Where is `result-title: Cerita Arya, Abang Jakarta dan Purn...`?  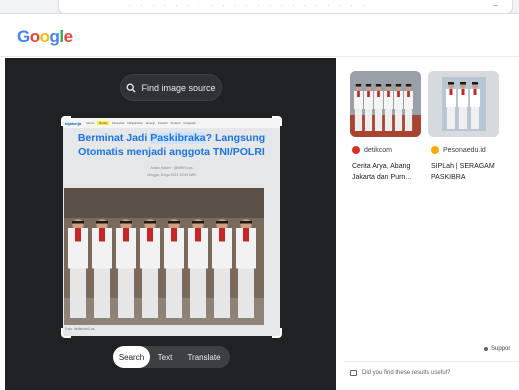
result-title: Cerita Arya, Abang Jakarta dan Purn... is located at coordinates (387, 172).